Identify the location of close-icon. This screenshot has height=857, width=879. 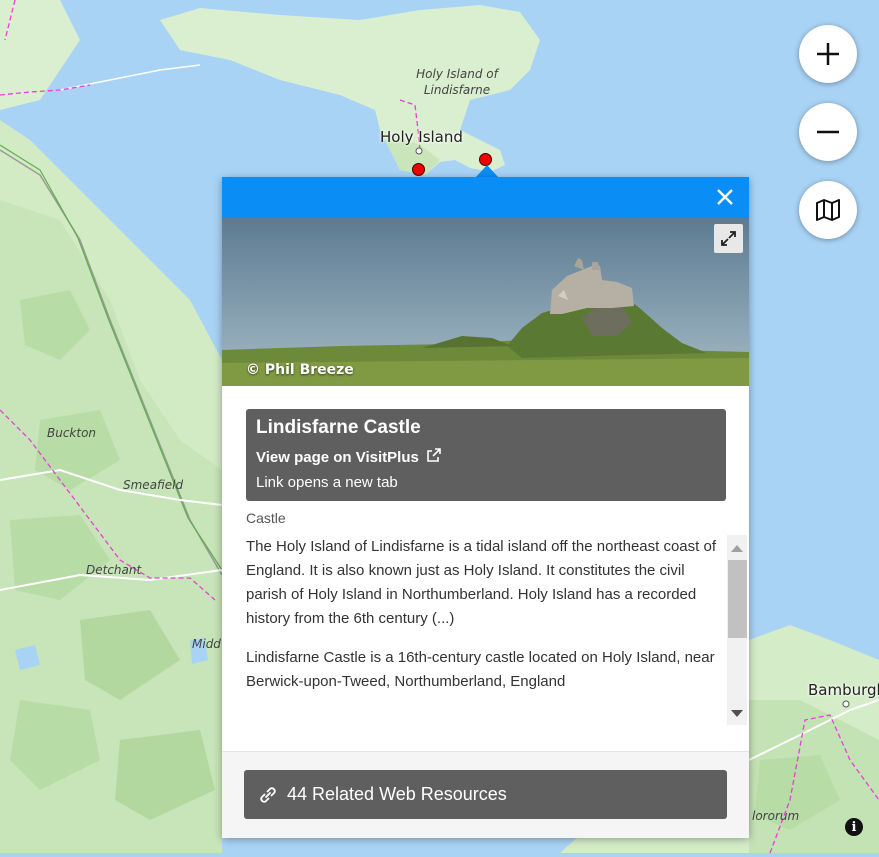
(725, 197).